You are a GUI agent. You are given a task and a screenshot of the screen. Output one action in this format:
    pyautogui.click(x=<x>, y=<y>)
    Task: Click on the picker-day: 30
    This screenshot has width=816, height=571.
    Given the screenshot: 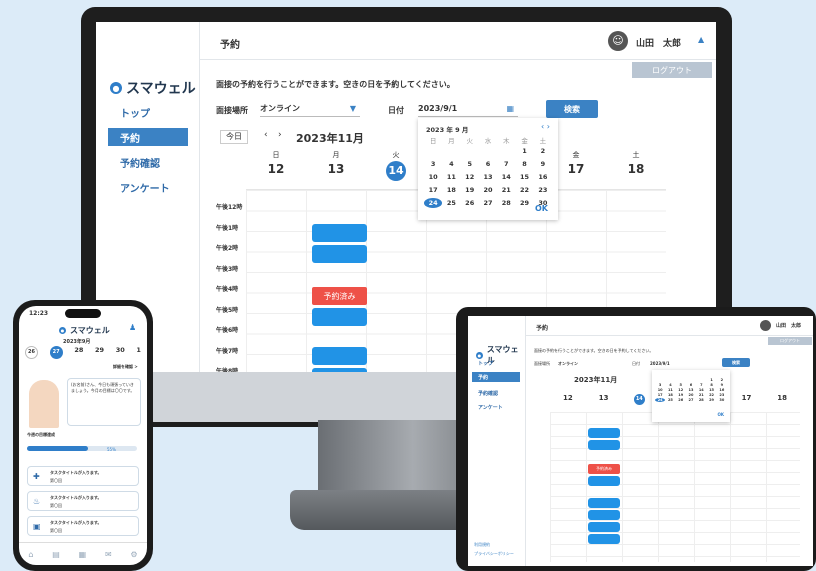 What is the action you would take?
    pyautogui.click(x=722, y=400)
    